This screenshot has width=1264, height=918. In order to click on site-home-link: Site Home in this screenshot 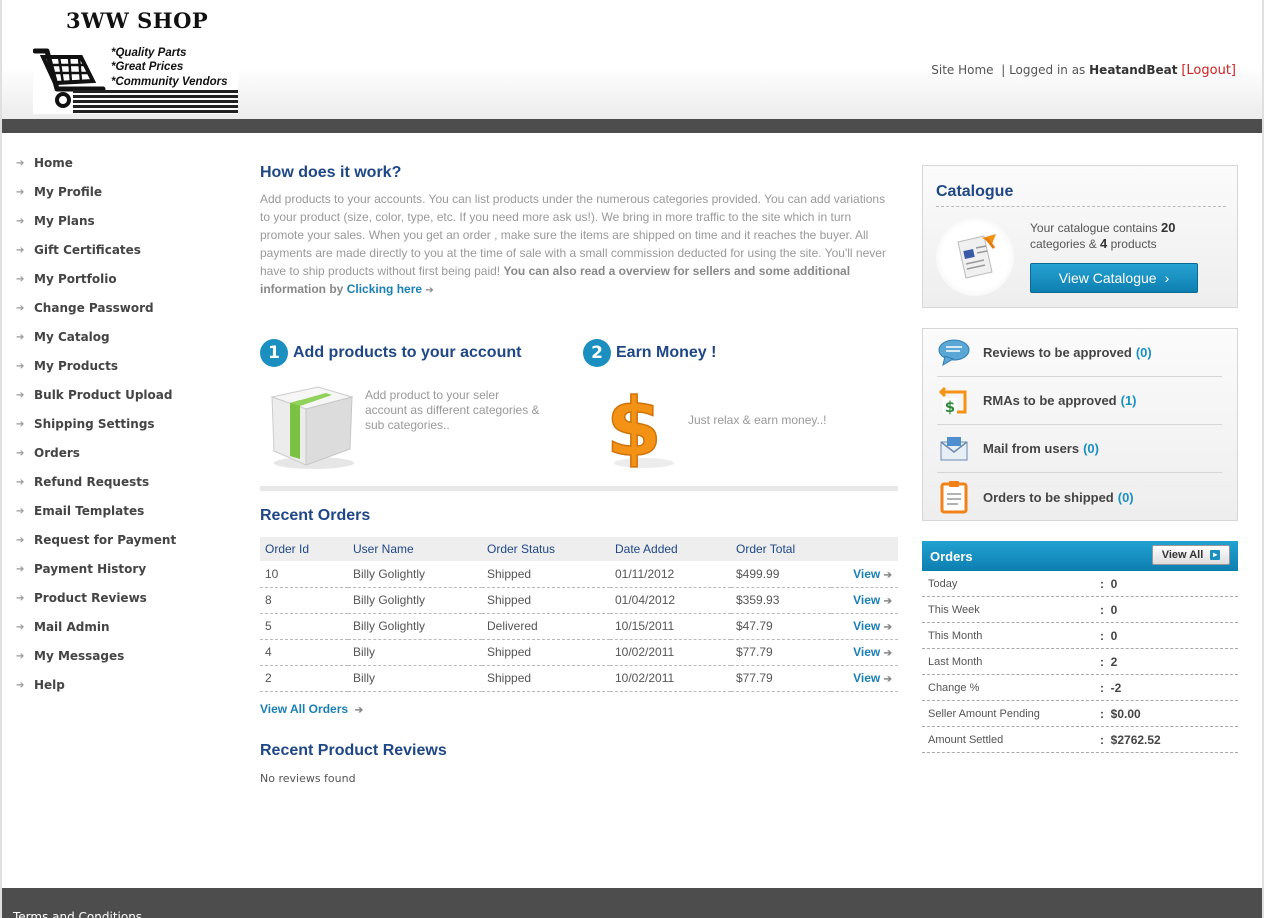, I will do `click(962, 70)`.